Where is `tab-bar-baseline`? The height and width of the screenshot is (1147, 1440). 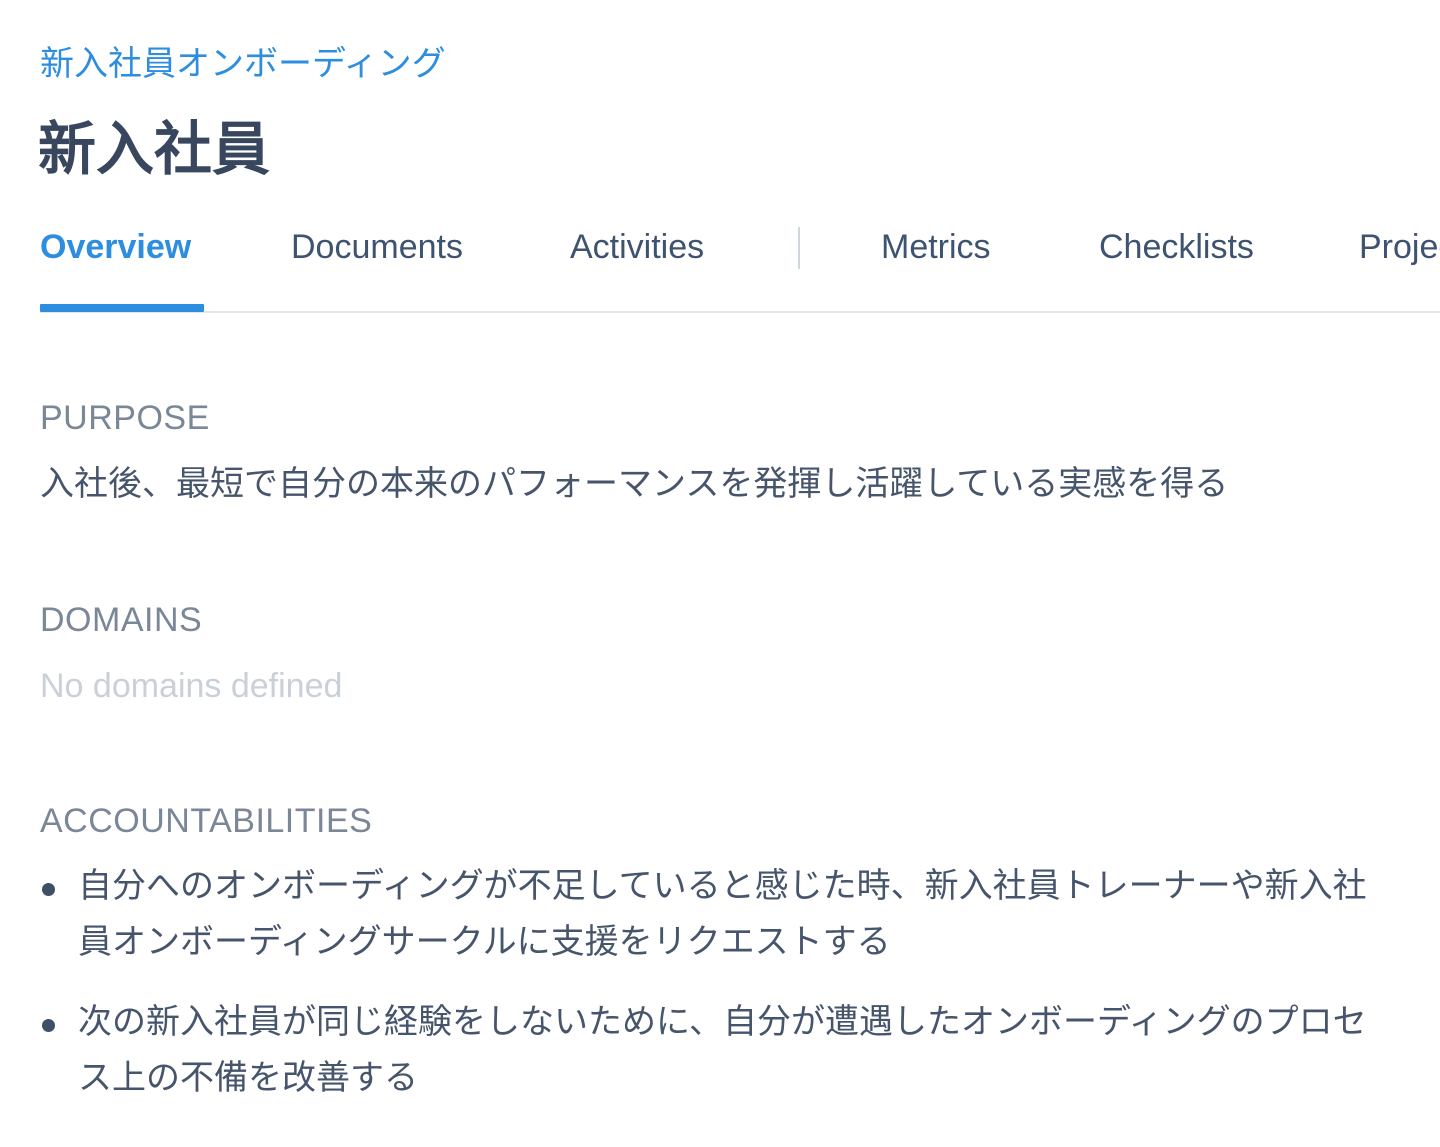 tab-bar-baseline is located at coordinates (740, 312).